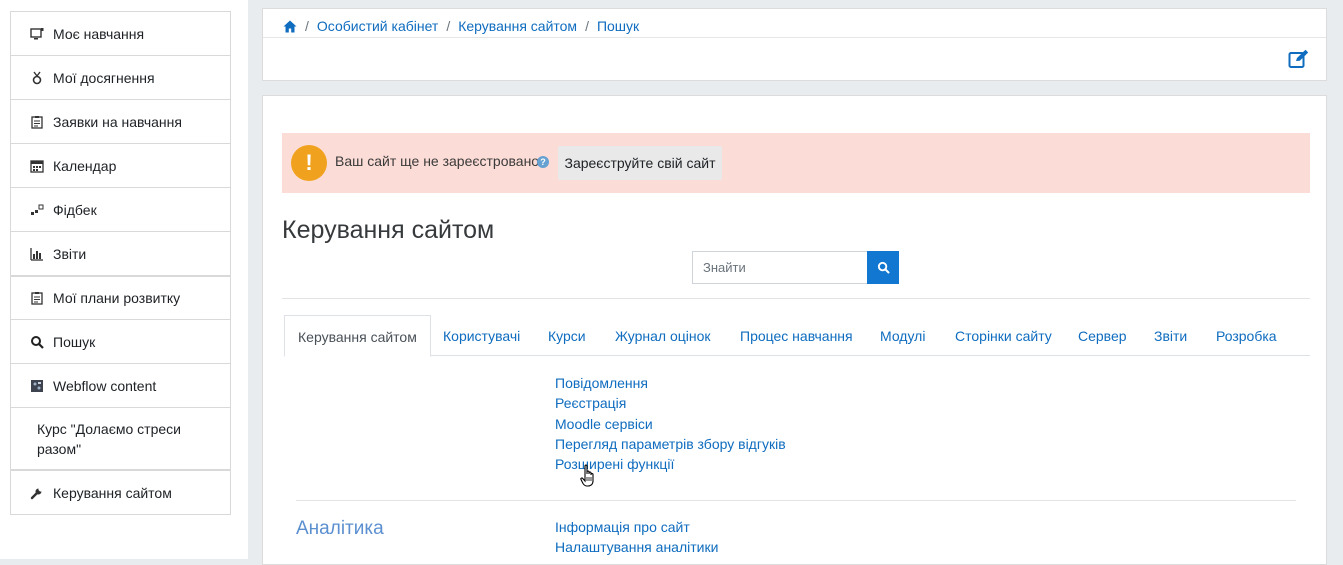 This screenshot has height=565, width=1343. I want to click on sidebar-item-site-admin: Керування сайтом, so click(120, 492).